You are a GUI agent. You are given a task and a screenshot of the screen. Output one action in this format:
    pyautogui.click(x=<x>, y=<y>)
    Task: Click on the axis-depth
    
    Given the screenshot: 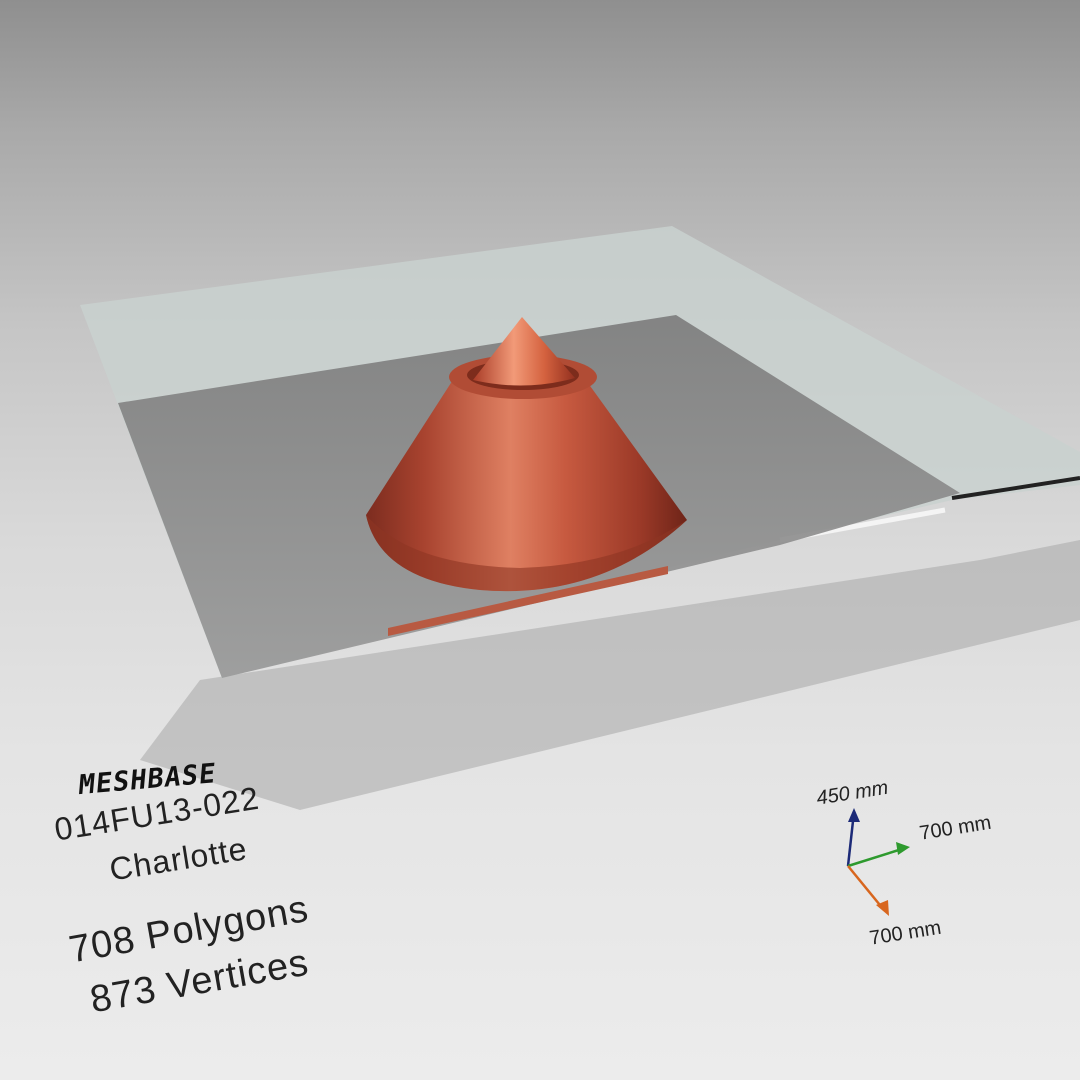 What is the action you would take?
    pyautogui.click(x=866, y=888)
    